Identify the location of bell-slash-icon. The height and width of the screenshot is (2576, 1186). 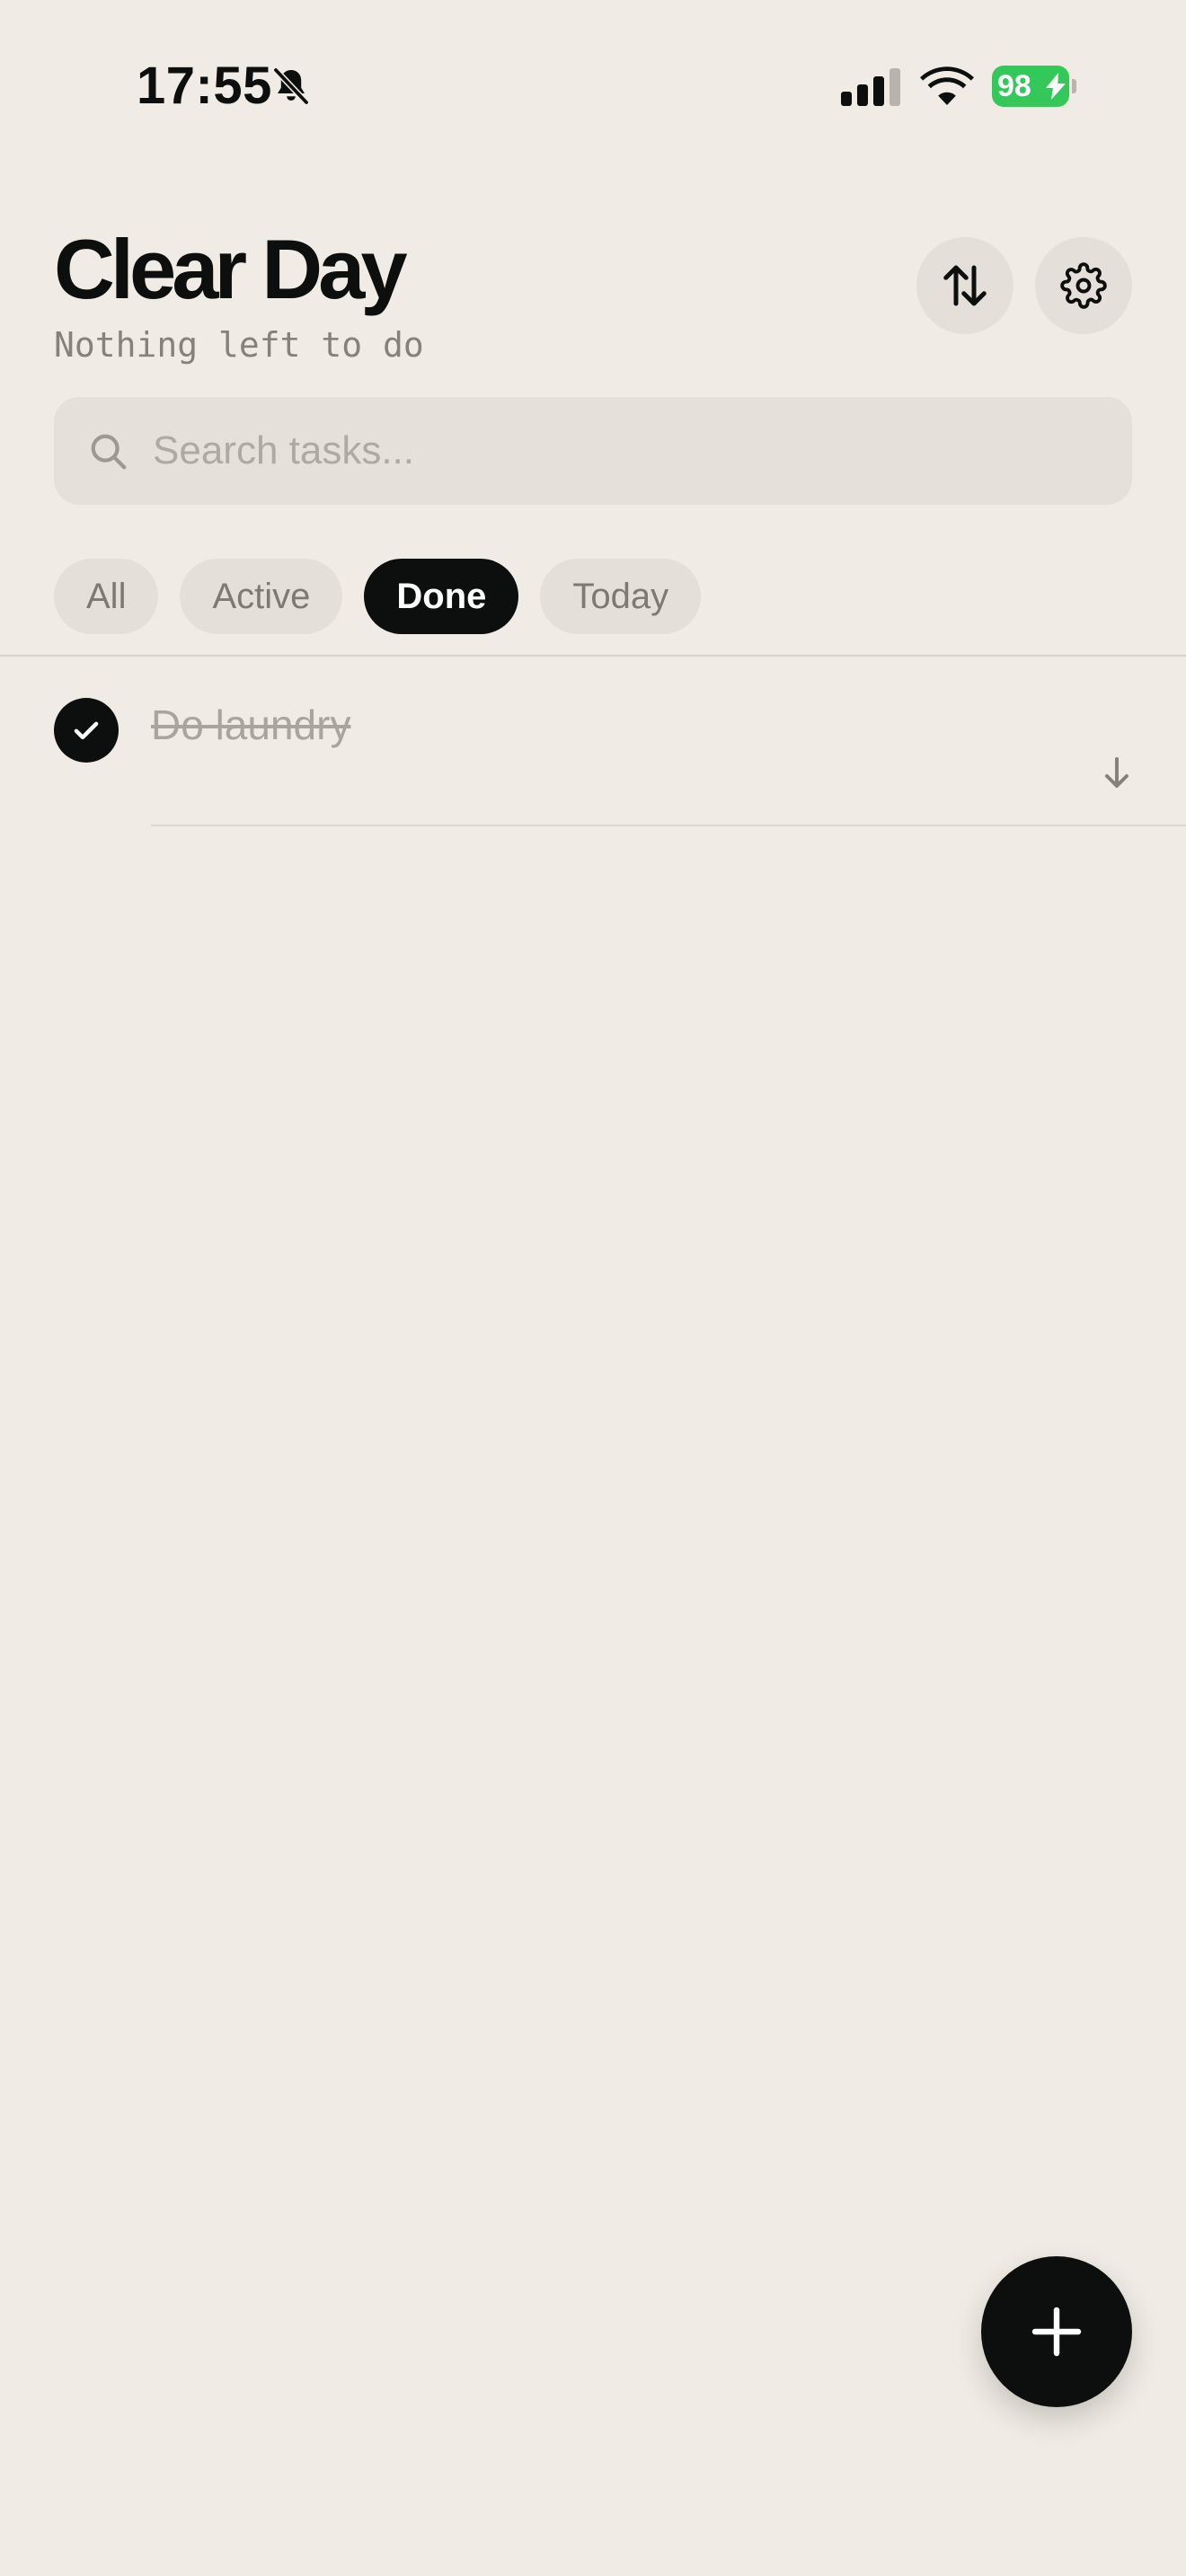
(291, 86).